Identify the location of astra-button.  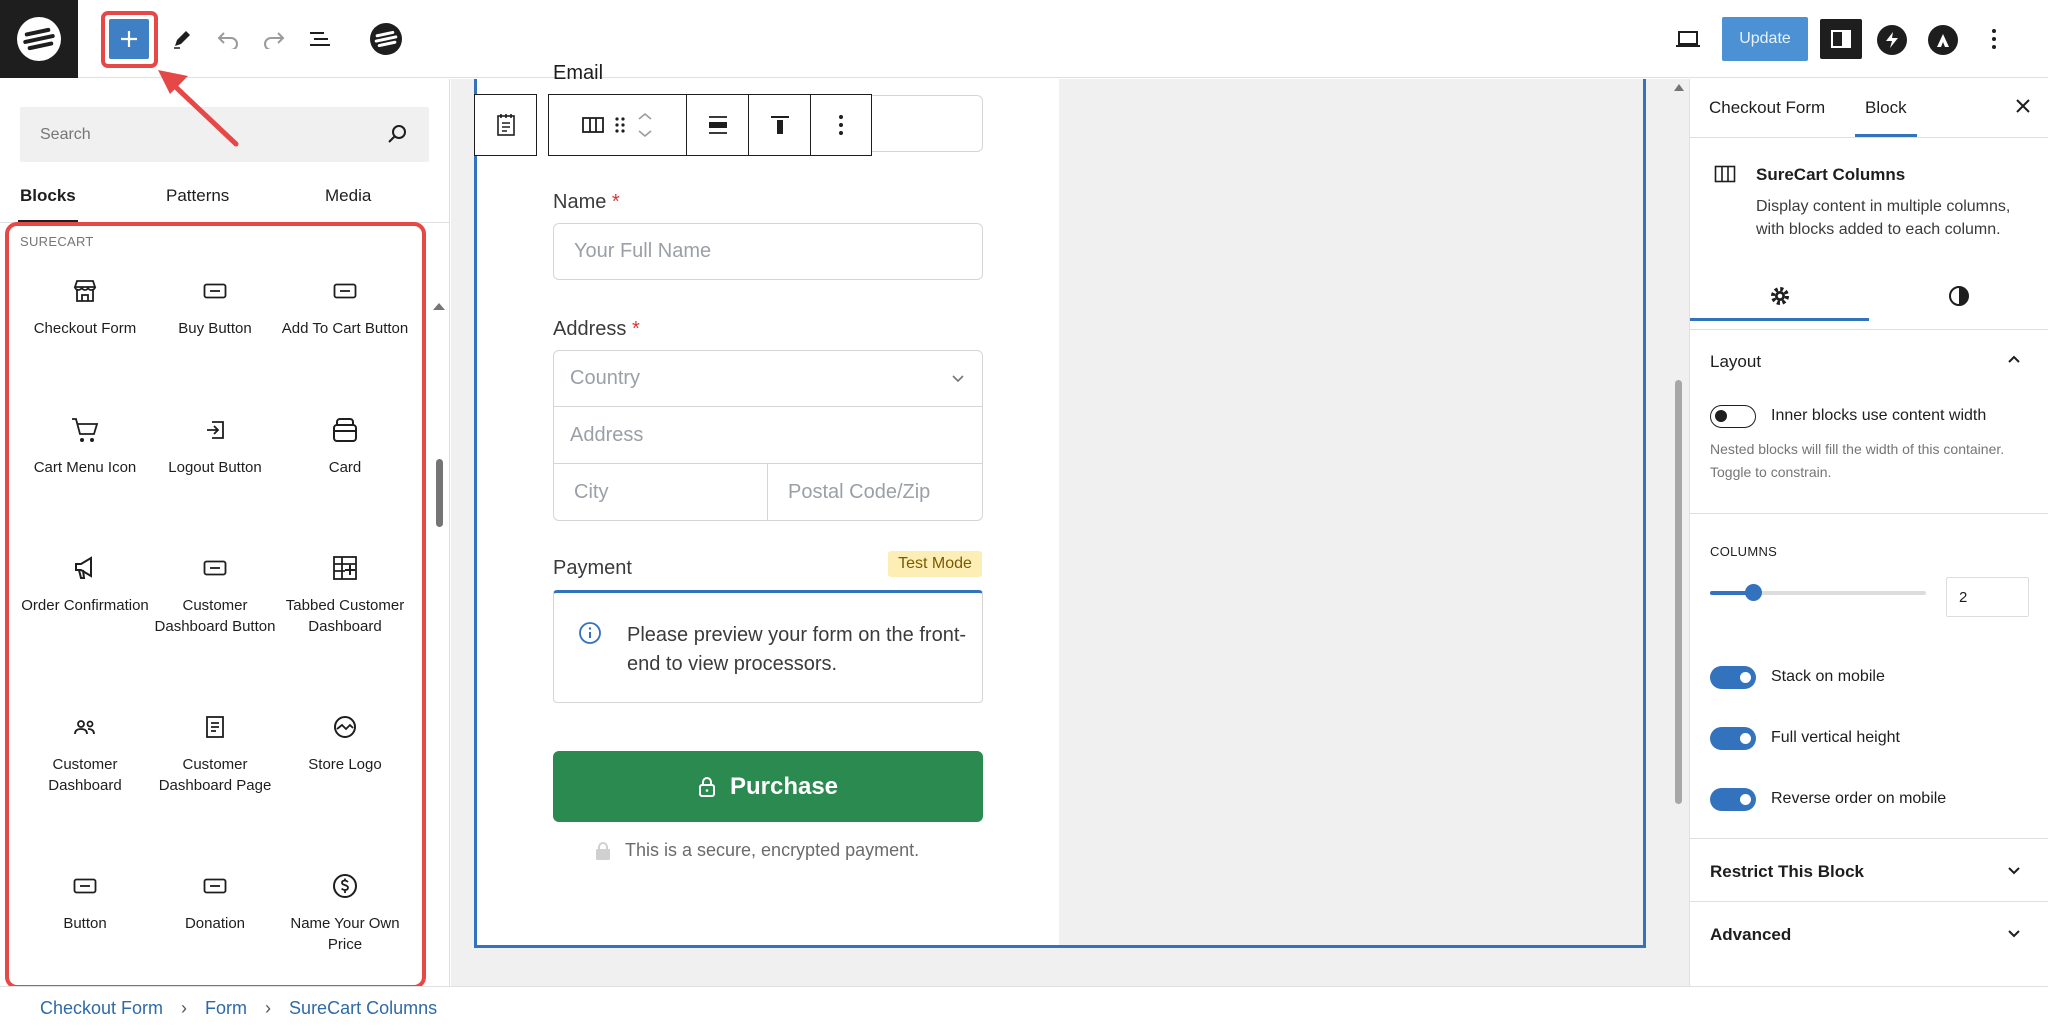
(1943, 40).